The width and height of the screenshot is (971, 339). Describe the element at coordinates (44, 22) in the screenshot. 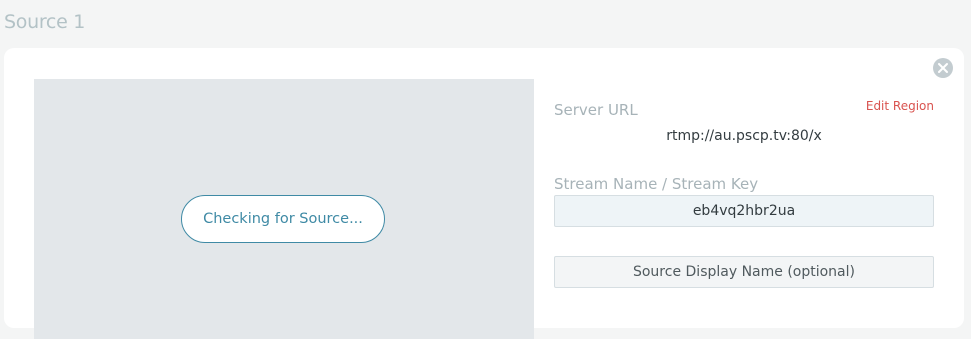

I see `page-title: Source 1` at that location.